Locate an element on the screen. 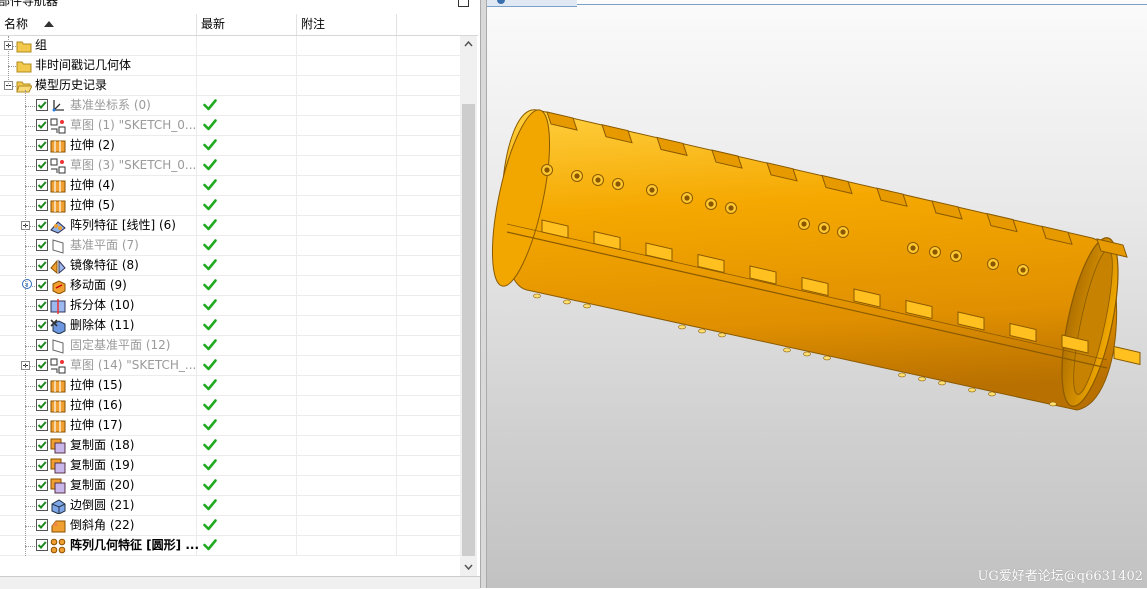 This screenshot has width=1147, height=589. pattern-geometry-icon is located at coordinates (58, 546).